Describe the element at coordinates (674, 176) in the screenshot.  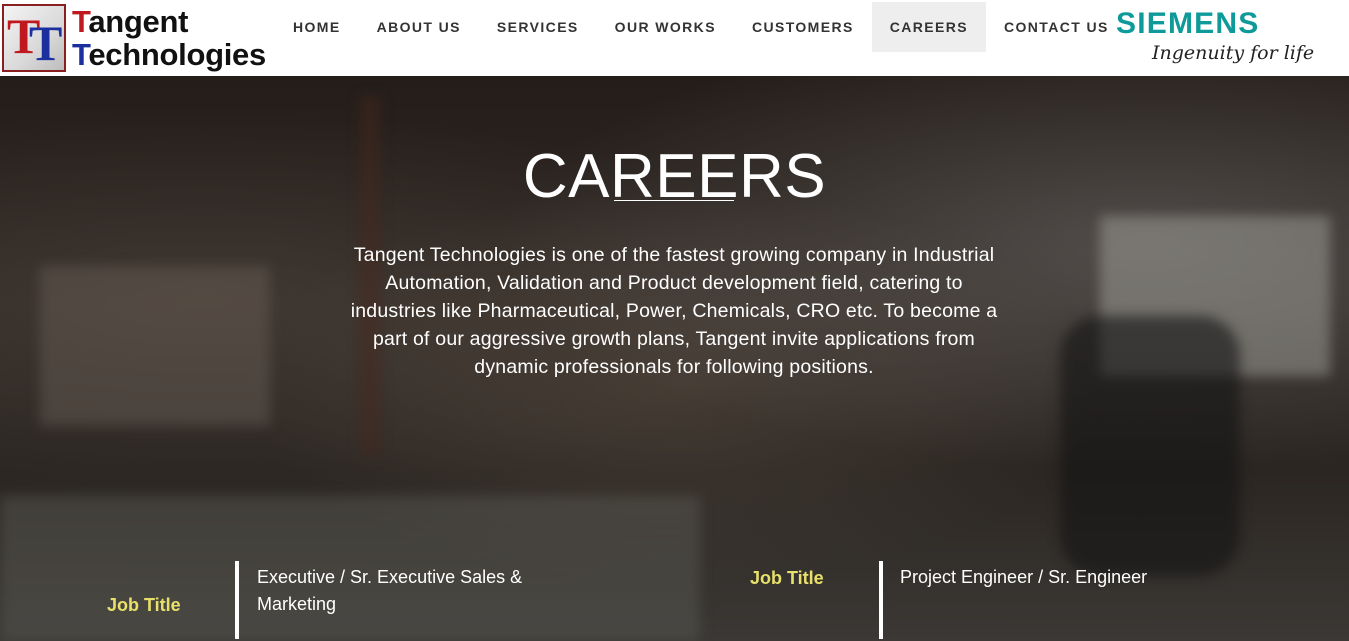
I see `page-title: CAREERS` at that location.